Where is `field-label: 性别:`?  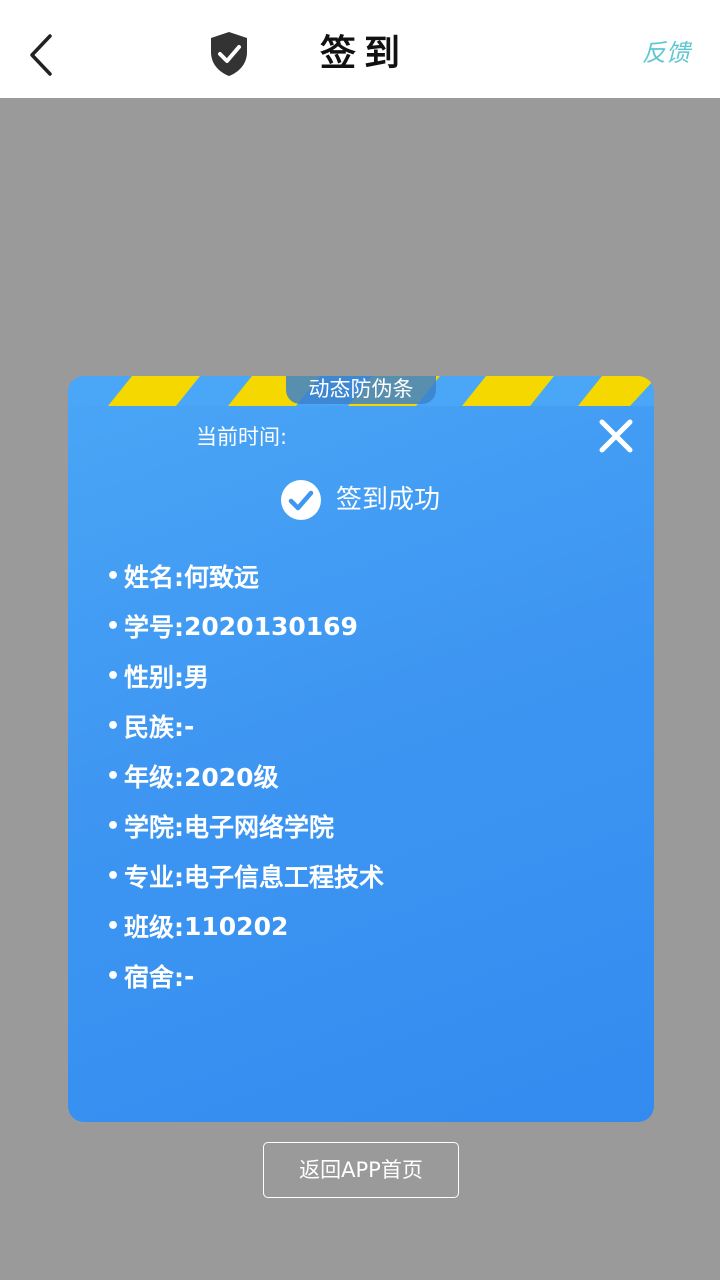 field-label: 性别: is located at coordinates (154, 677).